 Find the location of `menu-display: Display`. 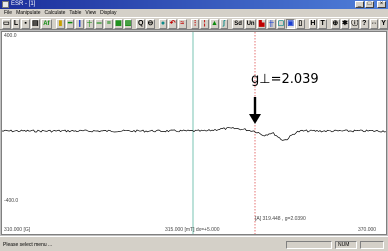

menu-display: Display is located at coordinates (108, 13).